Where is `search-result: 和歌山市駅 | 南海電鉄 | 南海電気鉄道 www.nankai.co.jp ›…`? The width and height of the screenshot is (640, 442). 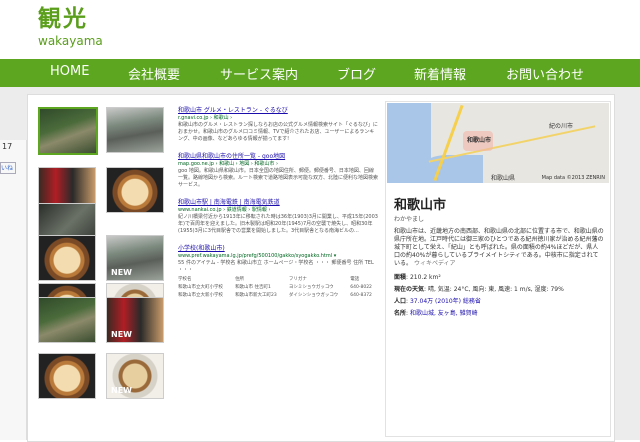 search-result: 和歌山市駅 | 南海電鉄 | 南海電気鉄道 www.nankai.co.jp ›… is located at coordinates (278, 217).